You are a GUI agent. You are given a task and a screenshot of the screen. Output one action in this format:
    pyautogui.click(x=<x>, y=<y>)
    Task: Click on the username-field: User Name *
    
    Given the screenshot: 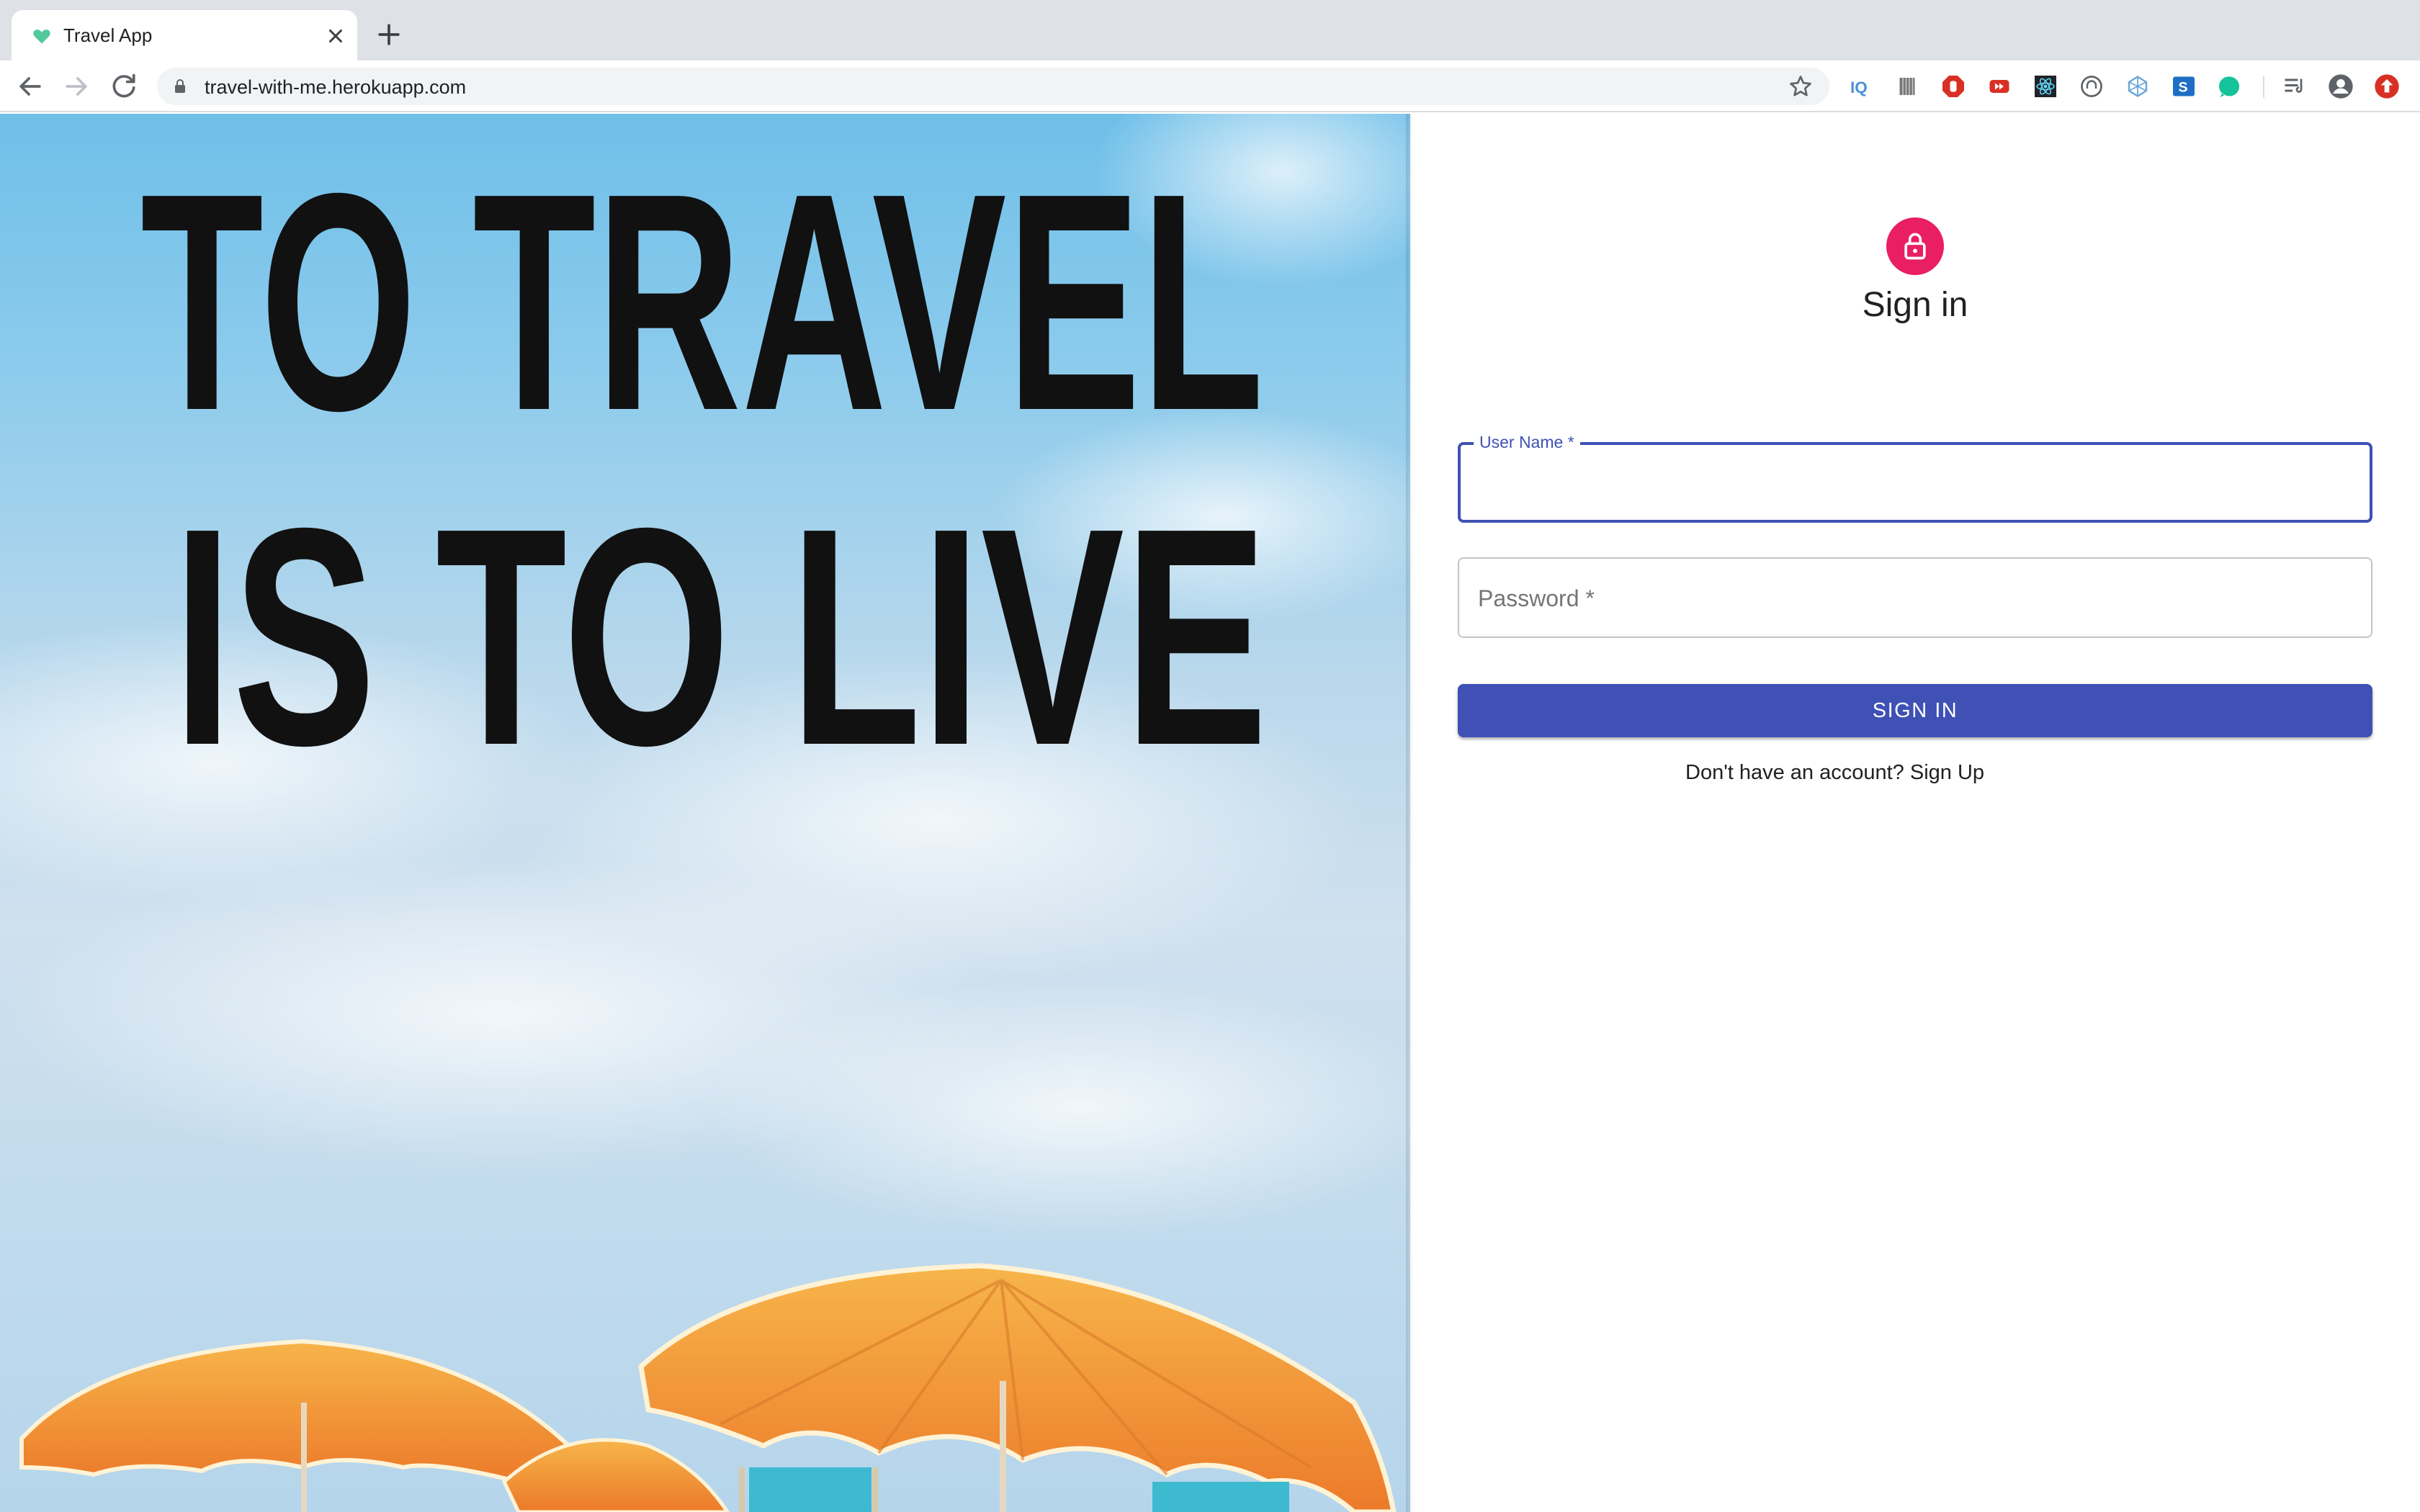 What is the action you would take?
    pyautogui.click(x=1915, y=477)
    